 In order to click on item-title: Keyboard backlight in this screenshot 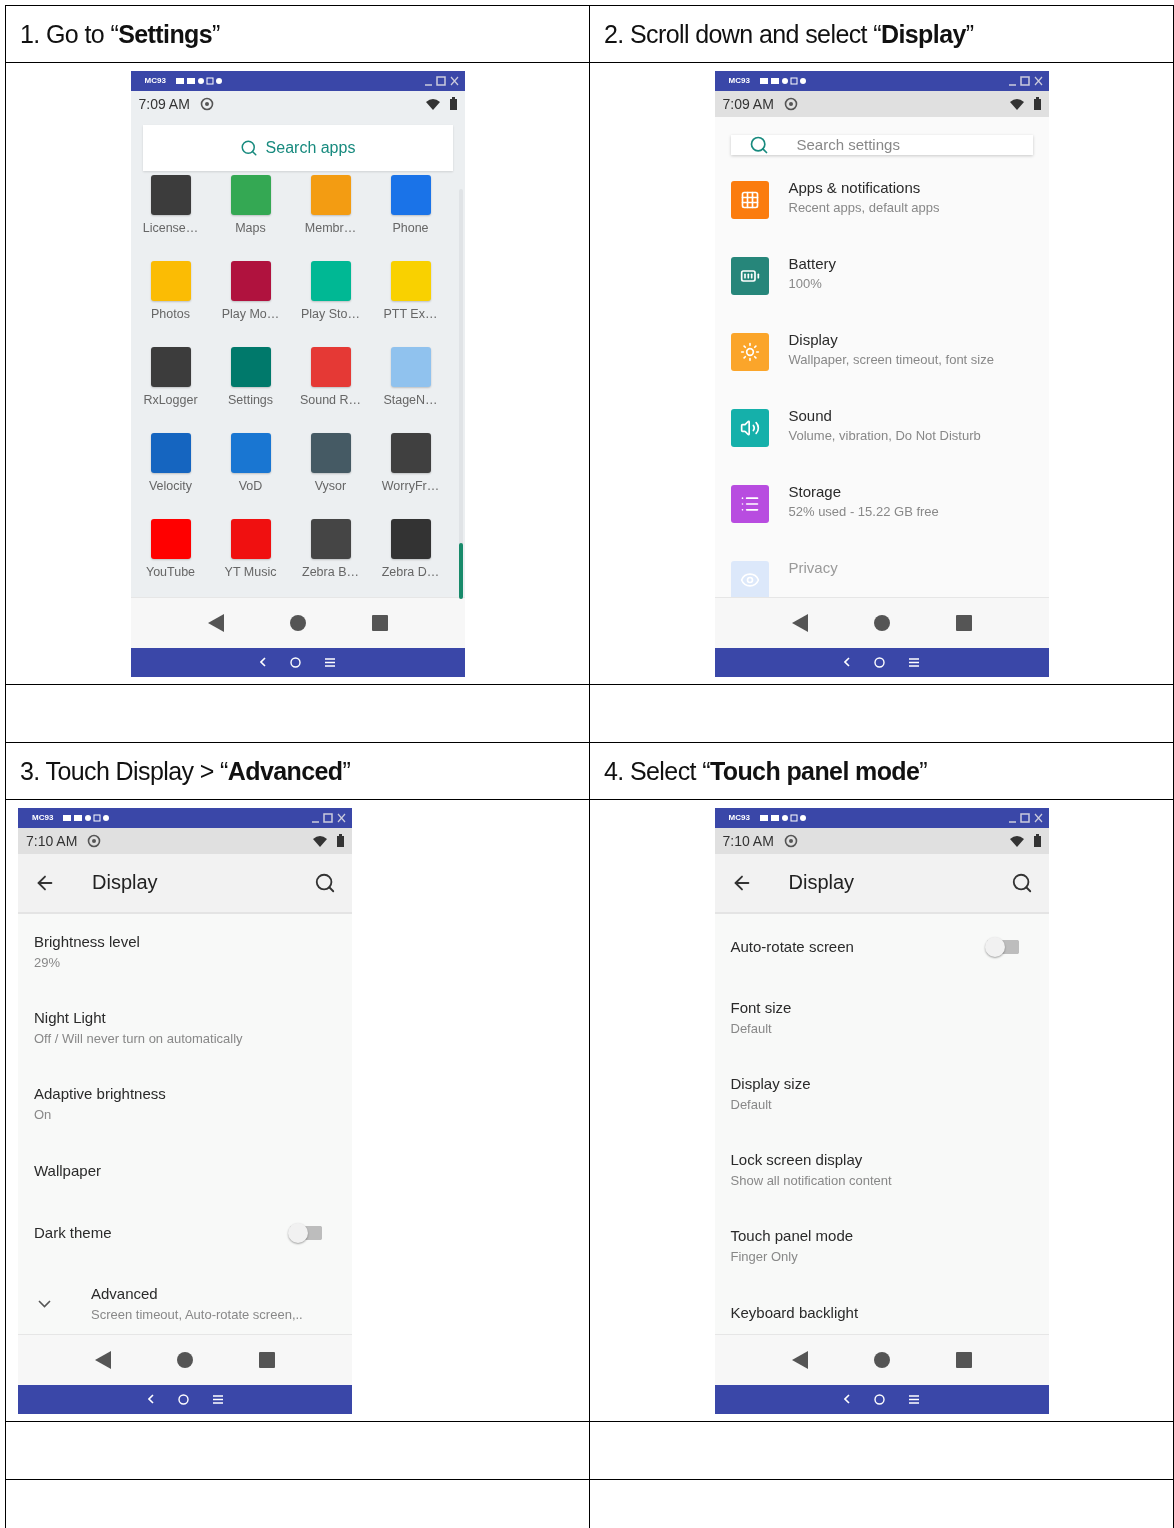, I will do `click(795, 1312)`.